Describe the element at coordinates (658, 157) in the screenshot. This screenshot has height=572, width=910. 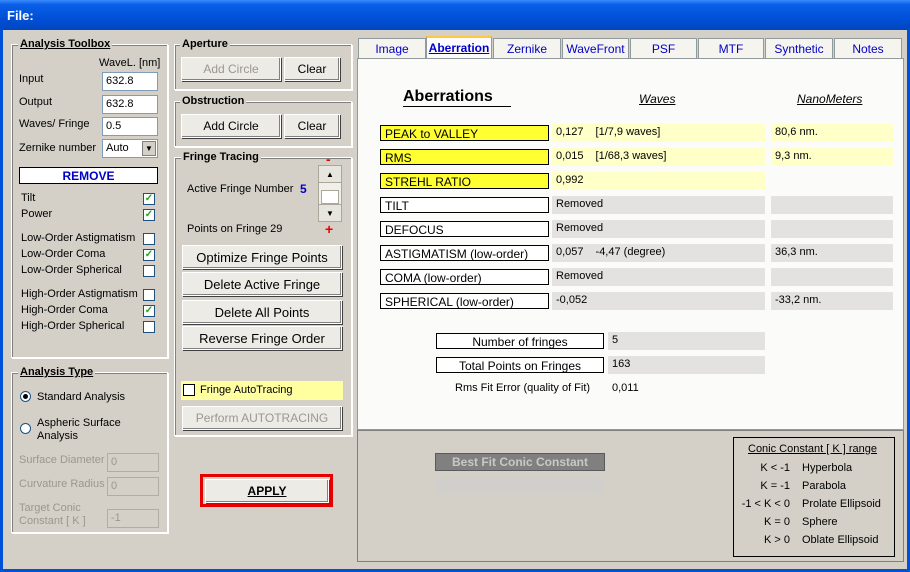
I see `aberration-waves-value: 0,015 [1/68,3 waves]` at that location.